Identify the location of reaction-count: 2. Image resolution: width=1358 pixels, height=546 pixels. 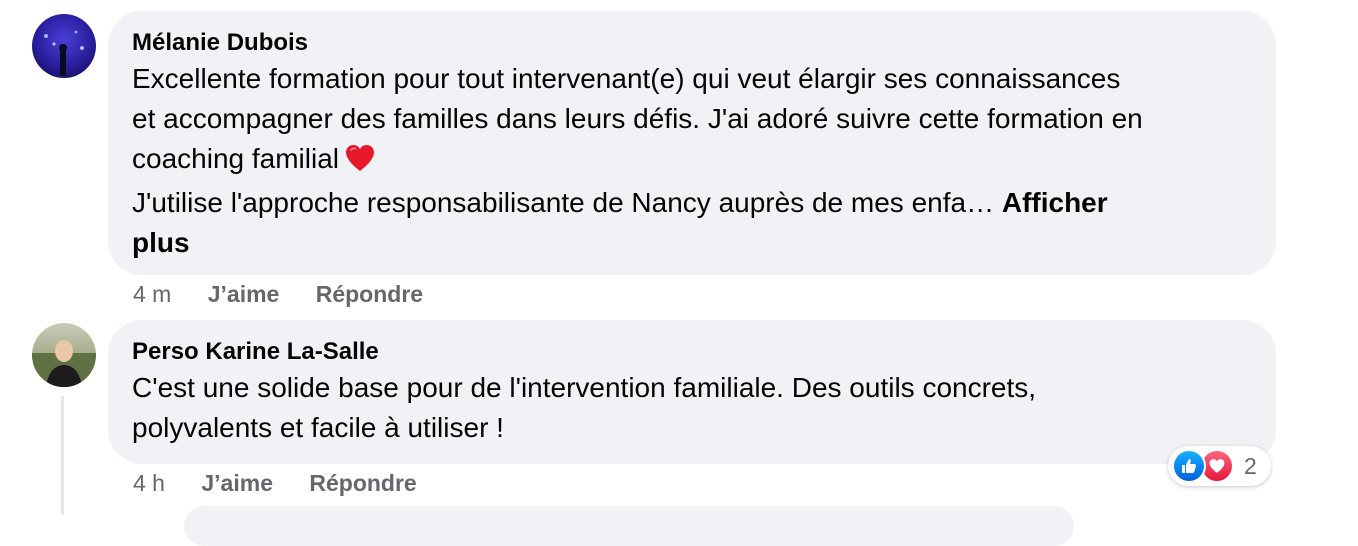
(1250, 465).